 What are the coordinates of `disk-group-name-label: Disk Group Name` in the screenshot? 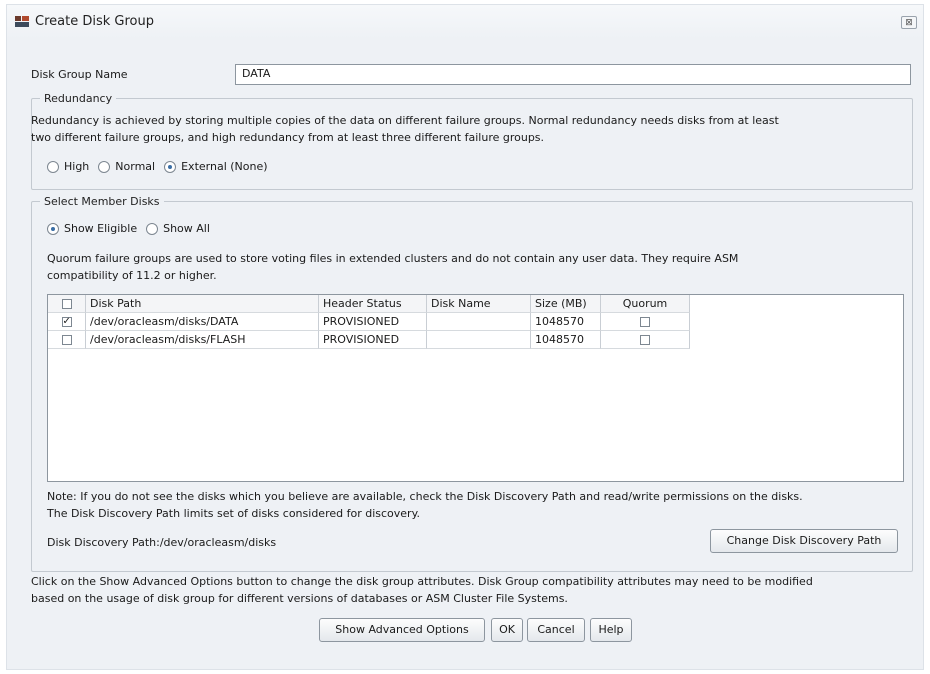 It's located at (79, 74).